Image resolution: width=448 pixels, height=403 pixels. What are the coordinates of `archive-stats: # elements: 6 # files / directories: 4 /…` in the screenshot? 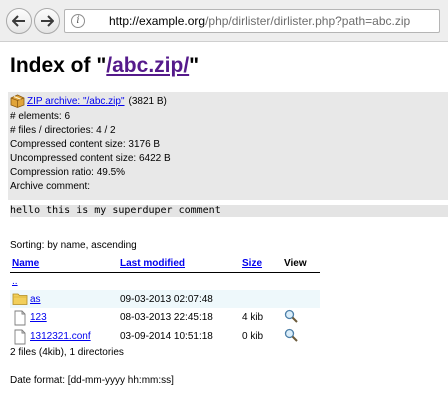 It's located at (90, 152).